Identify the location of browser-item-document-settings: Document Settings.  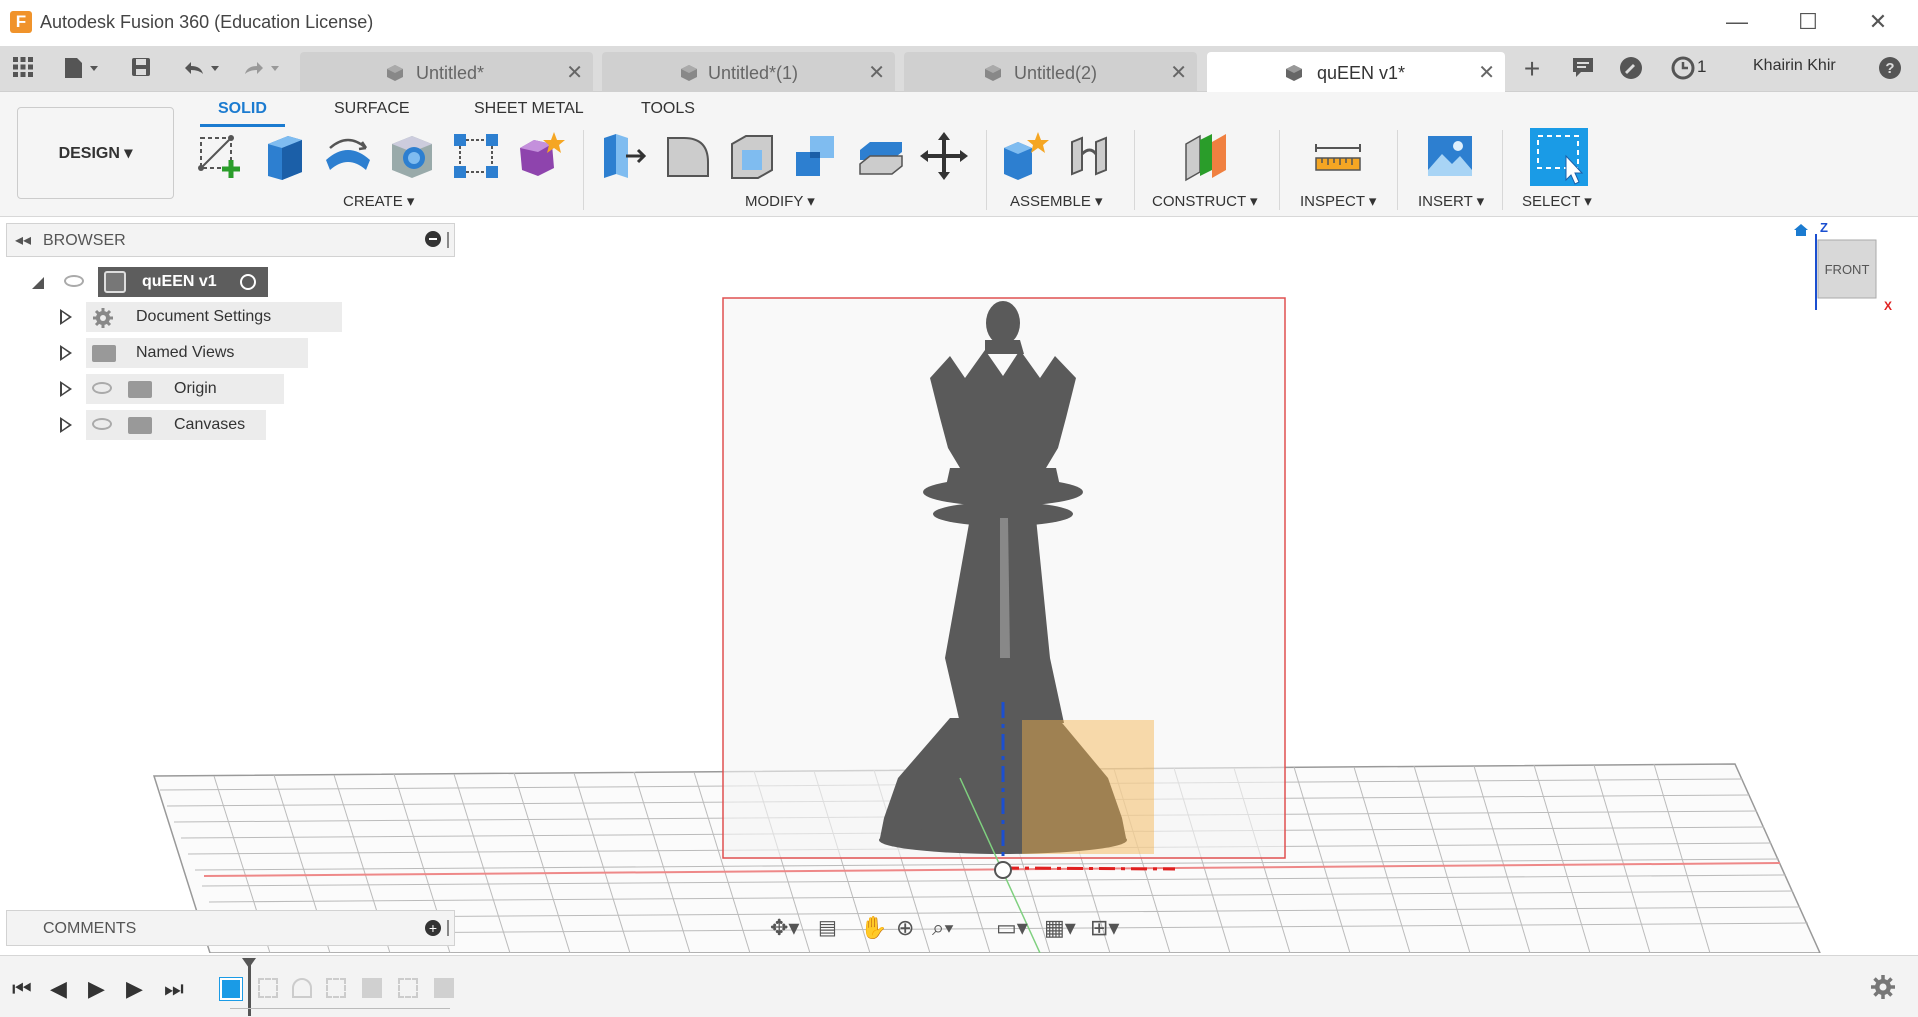
(199, 317).